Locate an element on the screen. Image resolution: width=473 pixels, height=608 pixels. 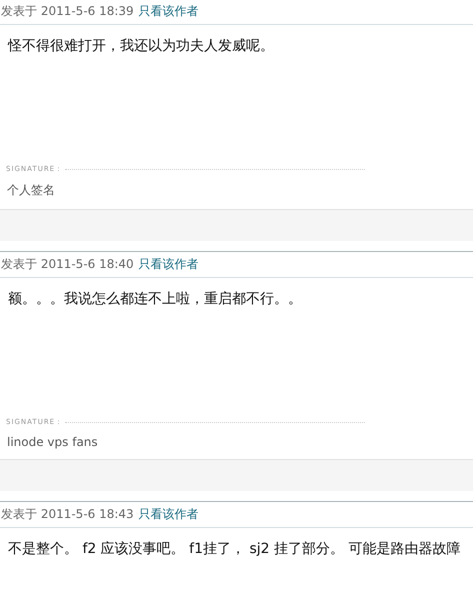
post-text: 怪不得很难打开，我还以为功夫人发威呢。 is located at coordinates (140, 46).